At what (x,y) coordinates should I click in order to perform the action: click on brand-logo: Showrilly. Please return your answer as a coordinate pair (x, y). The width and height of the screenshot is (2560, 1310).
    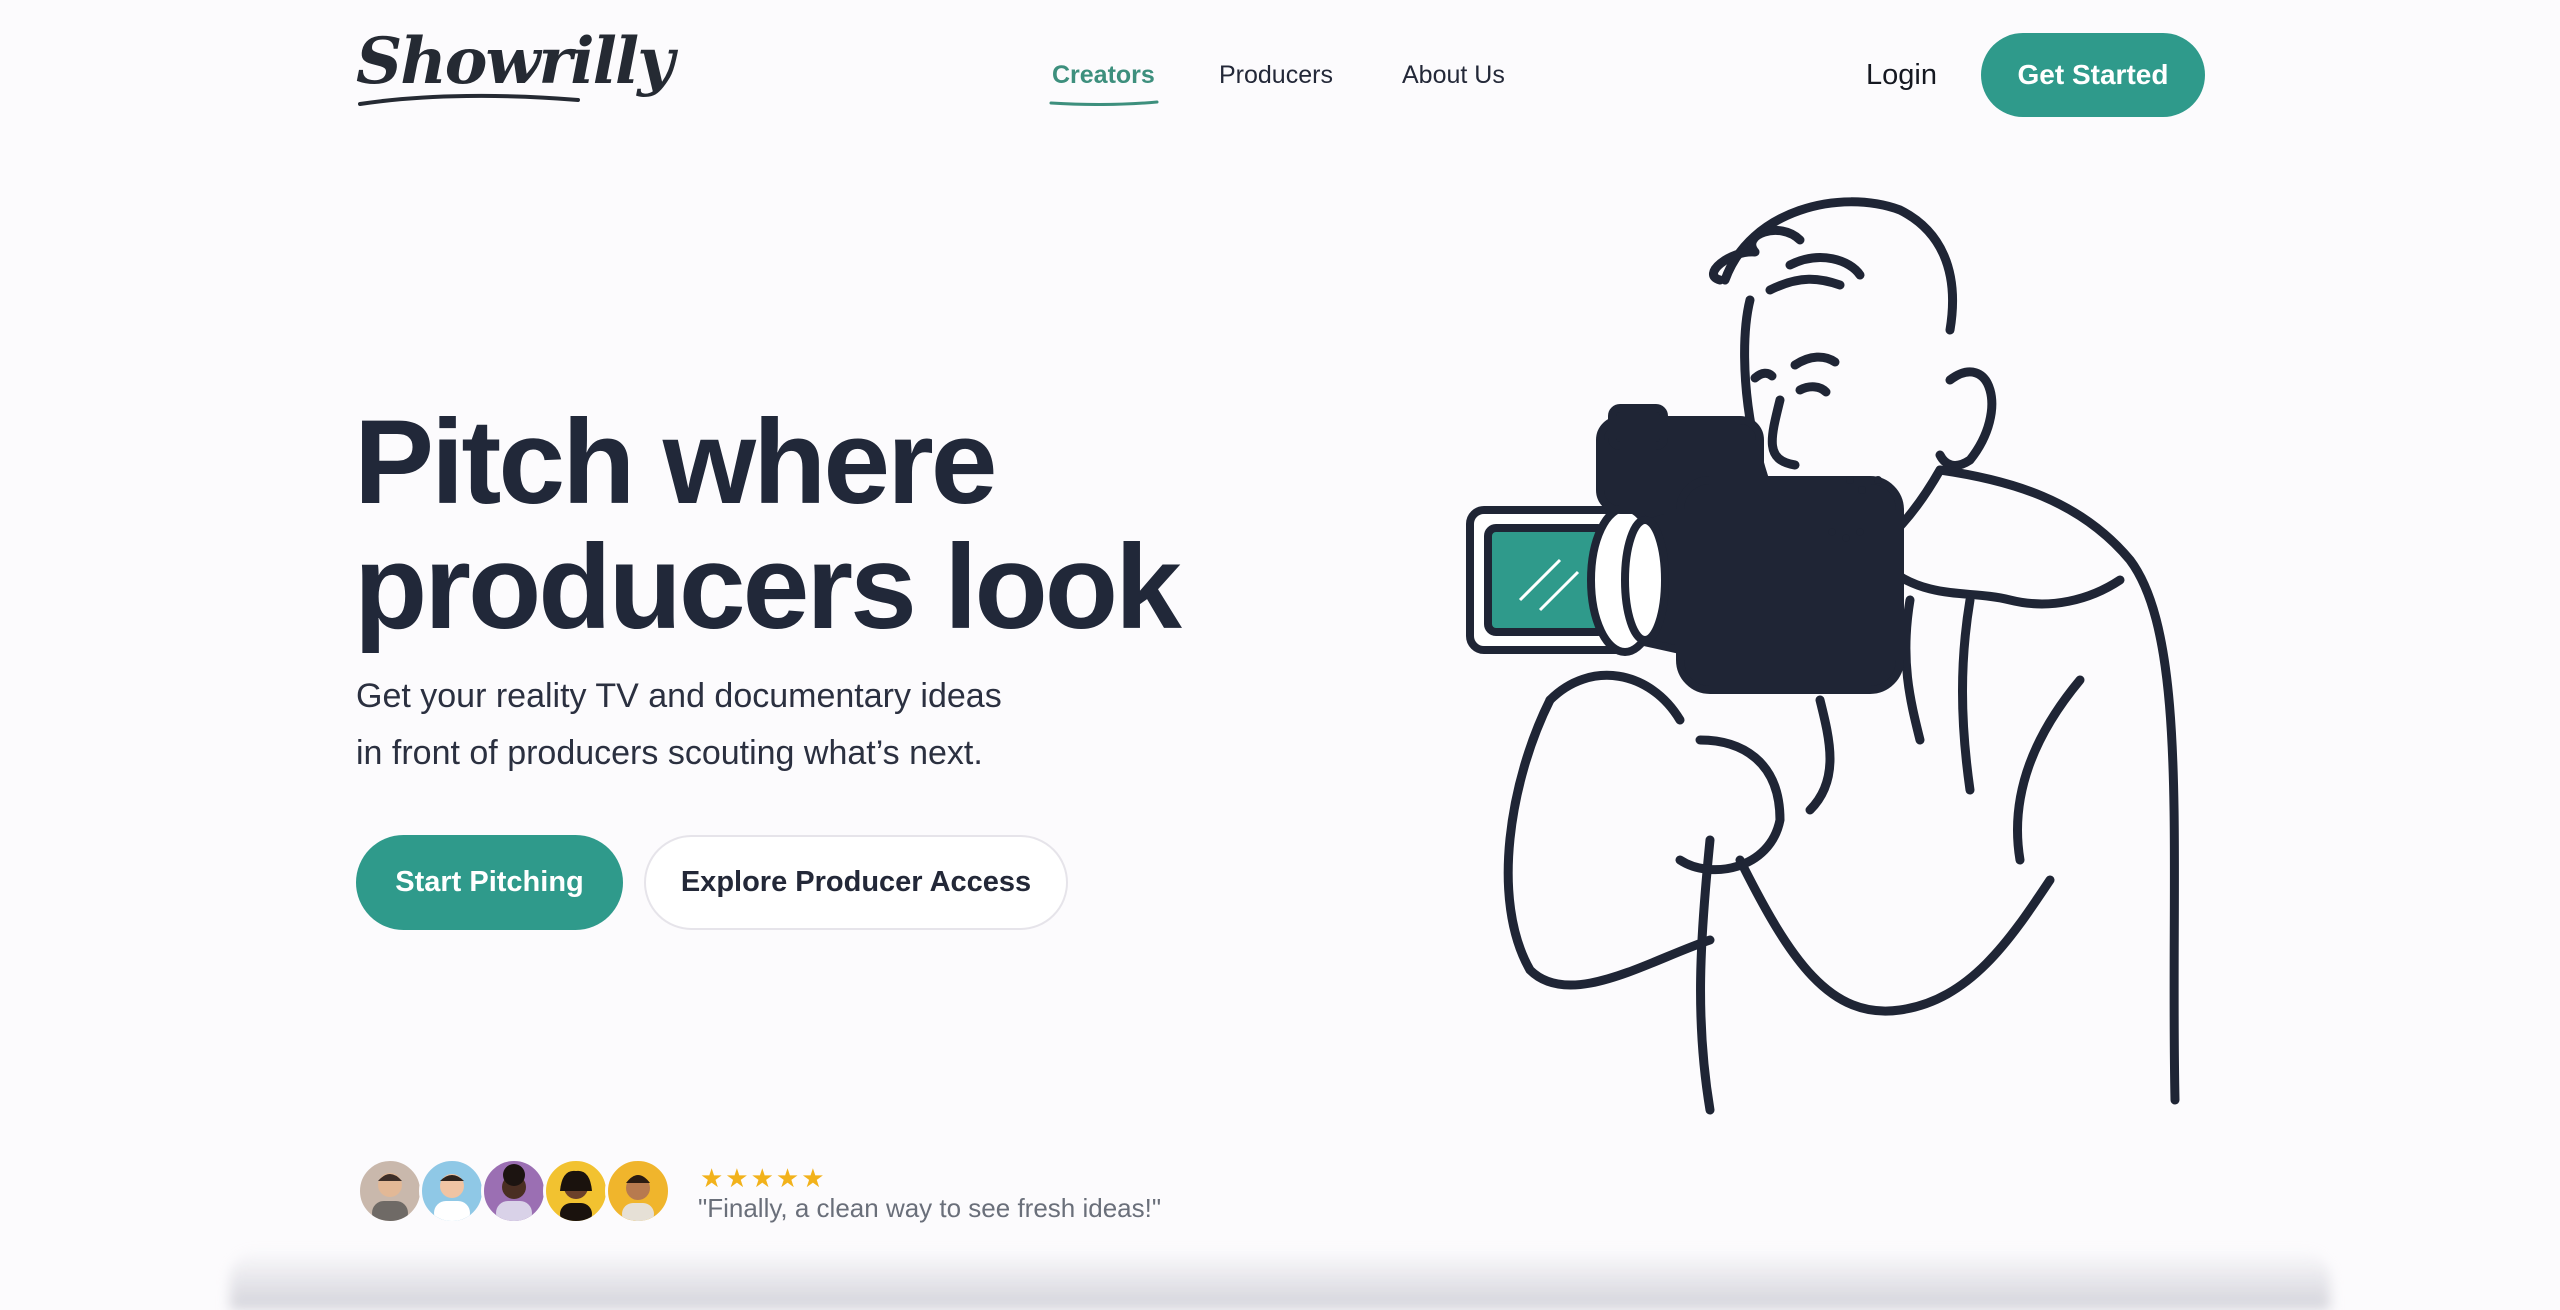
    Looking at the image, I should click on (515, 62).